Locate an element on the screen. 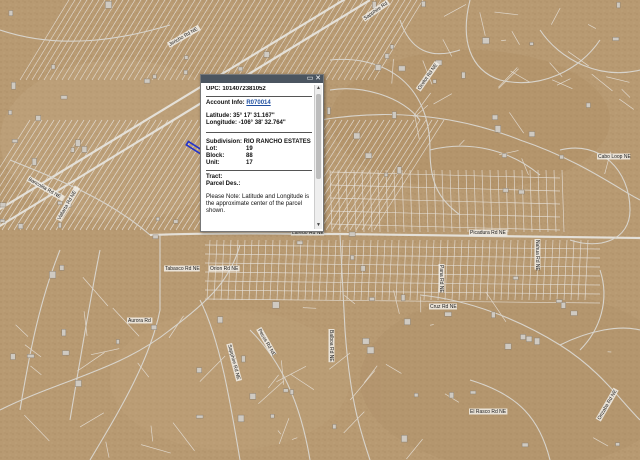 The width and height of the screenshot is (640, 460). block-row: Block: 88 is located at coordinates (259, 156).